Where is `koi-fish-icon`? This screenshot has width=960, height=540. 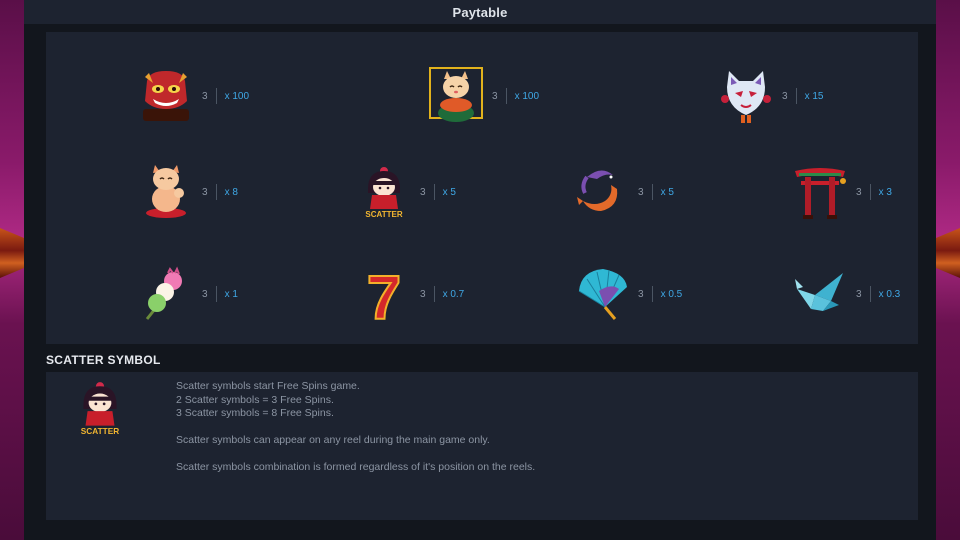
koi-fish-icon is located at coordinates (602, 192).